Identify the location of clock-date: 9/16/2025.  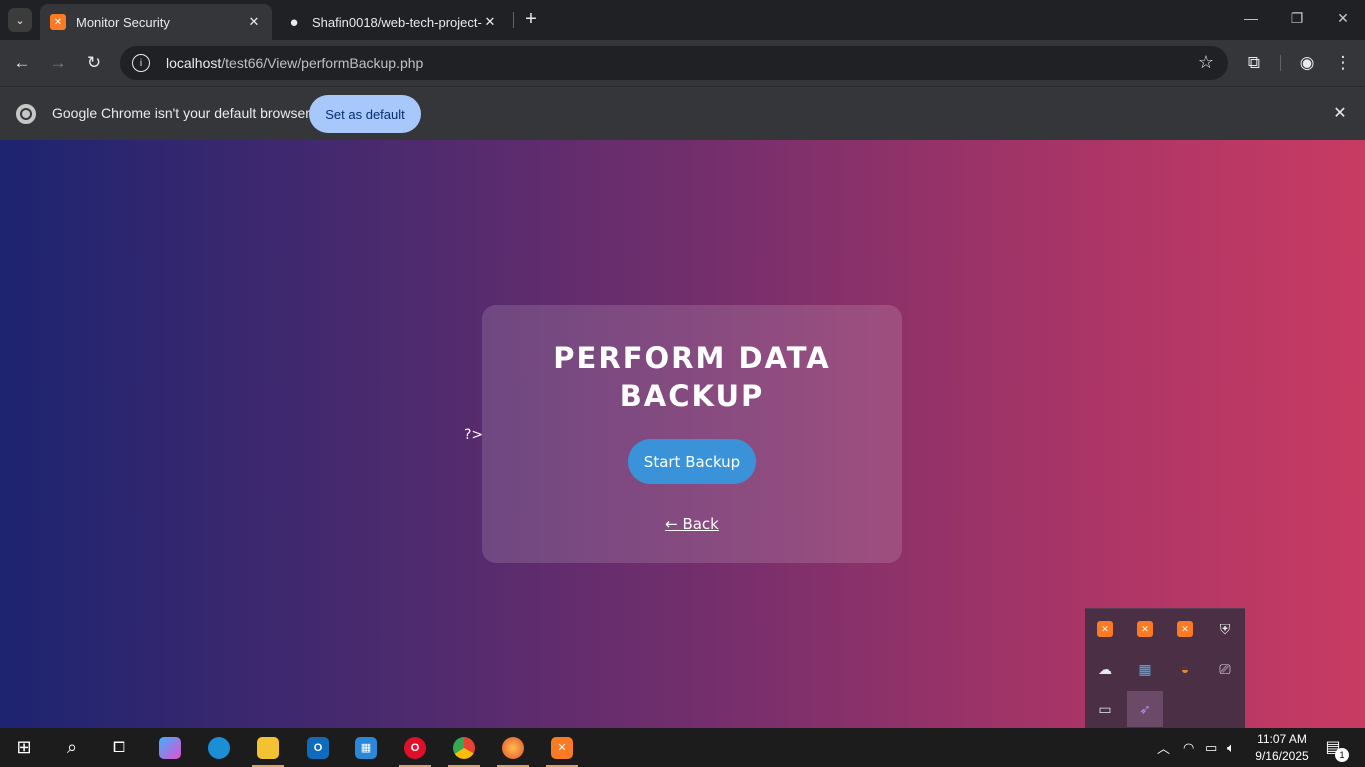
(1282, 756).